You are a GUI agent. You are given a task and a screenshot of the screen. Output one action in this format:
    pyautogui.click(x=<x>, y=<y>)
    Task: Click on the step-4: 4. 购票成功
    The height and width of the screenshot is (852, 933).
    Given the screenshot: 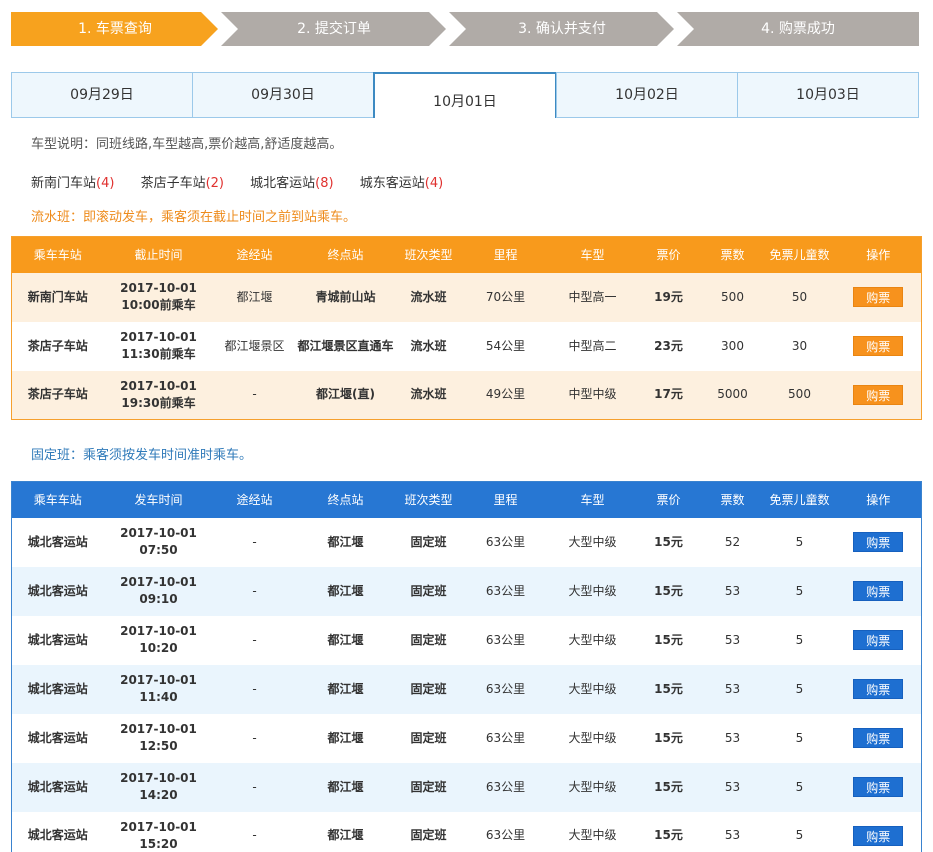 What is the action you would take?
    pyautogui.click(x=798, y=29)
    